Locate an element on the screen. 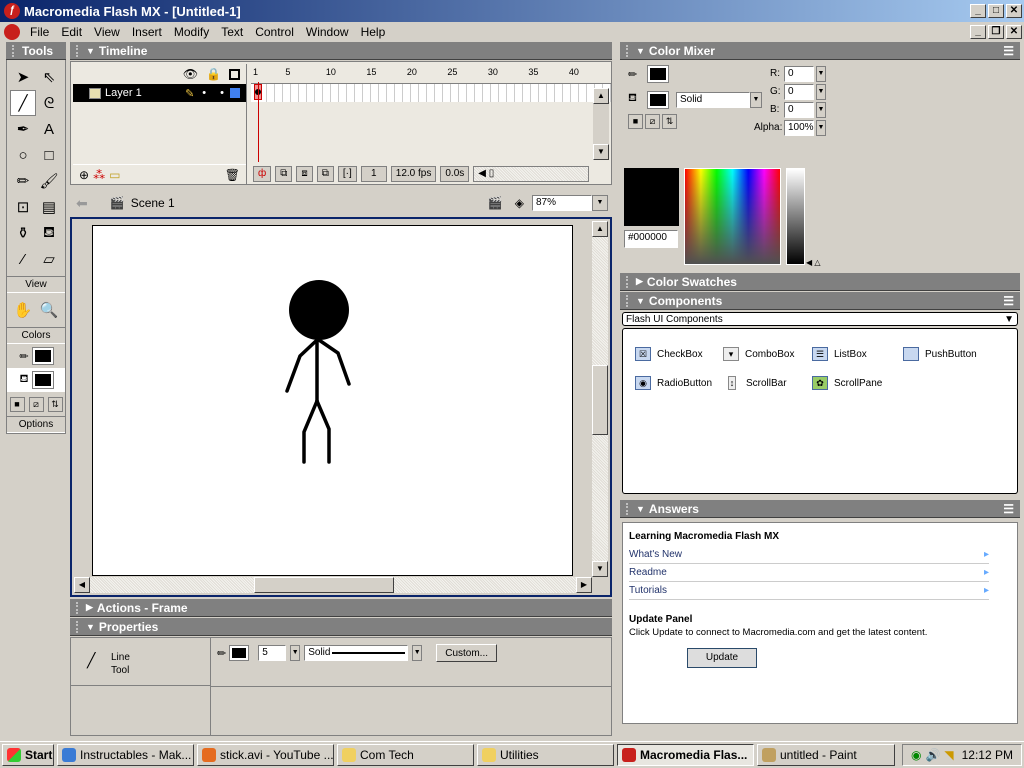 This screenshot has width=1024, height=768. doc-minimize-button: _ is located at coordinates (978, 32).